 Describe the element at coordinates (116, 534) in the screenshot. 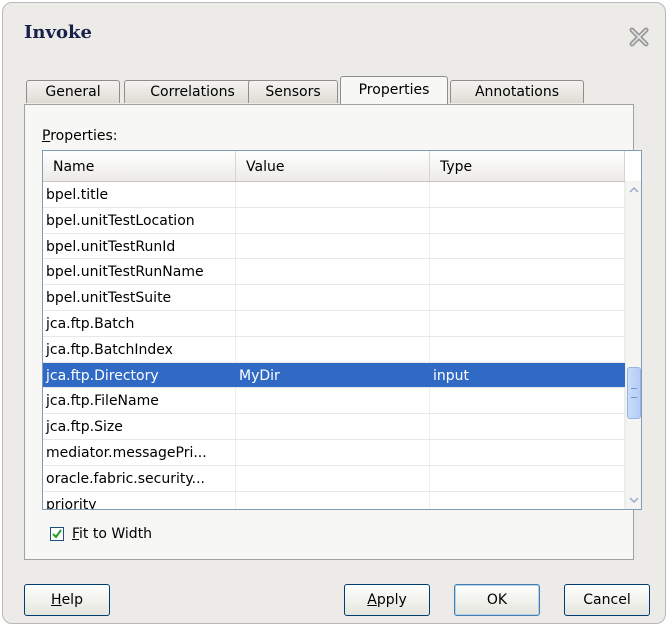

I see `fit-to-width-text: it to Width` at that location.